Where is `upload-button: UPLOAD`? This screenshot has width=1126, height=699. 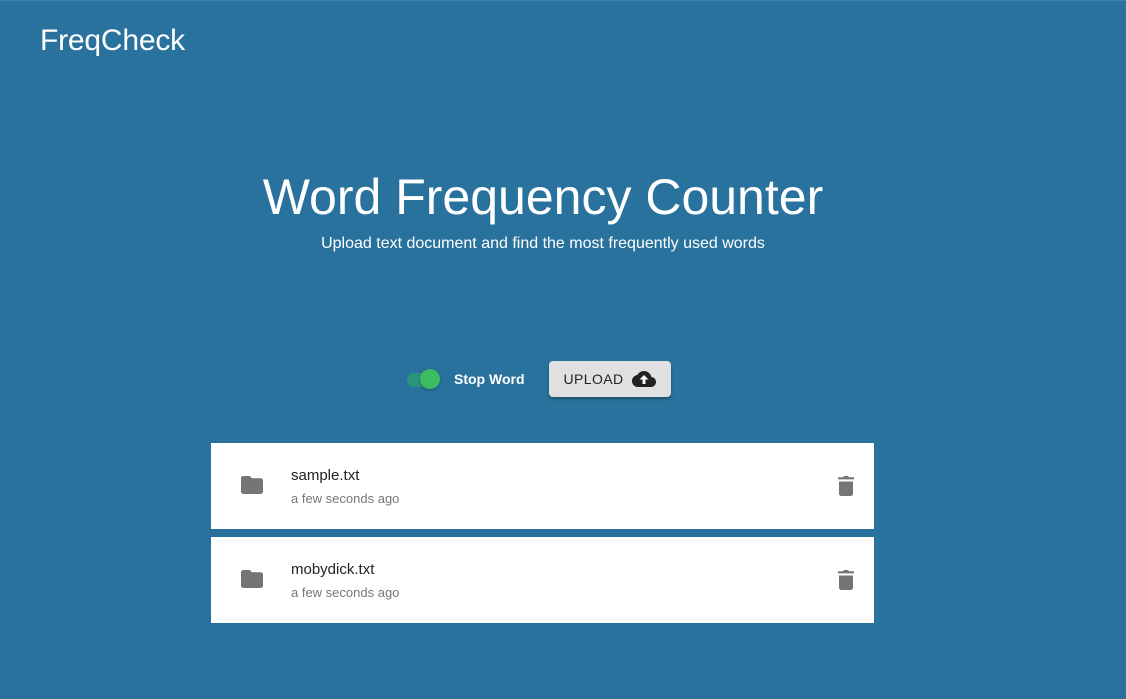
upload-button: UPLOAD is located at coordinates (609, 379).